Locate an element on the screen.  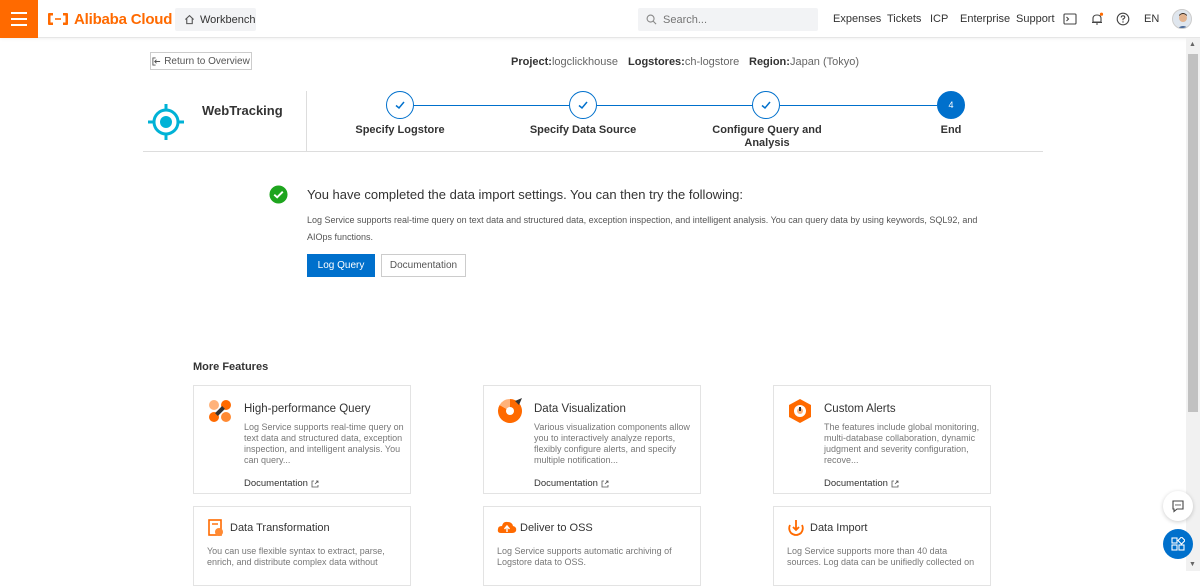
region-value: Japan (Tokyo) is located at coordinates (824, 62).